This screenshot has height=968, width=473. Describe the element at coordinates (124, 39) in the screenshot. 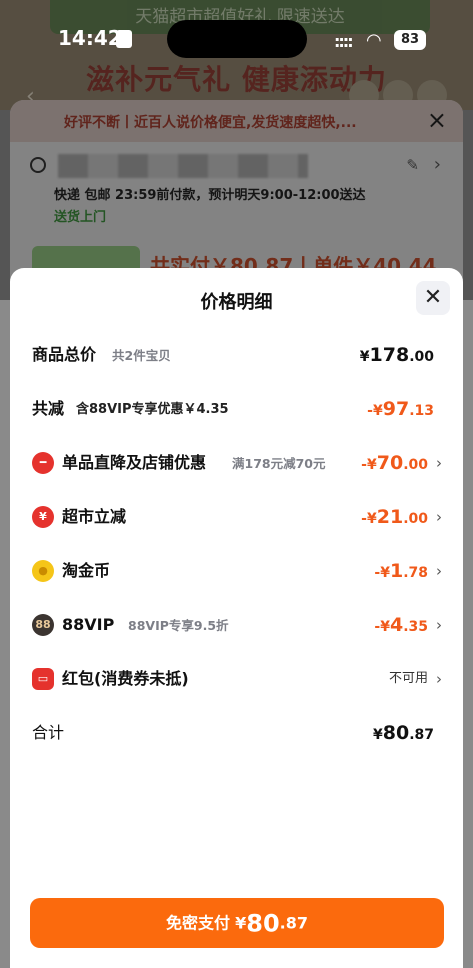

I see `id-card-icon` at that location.